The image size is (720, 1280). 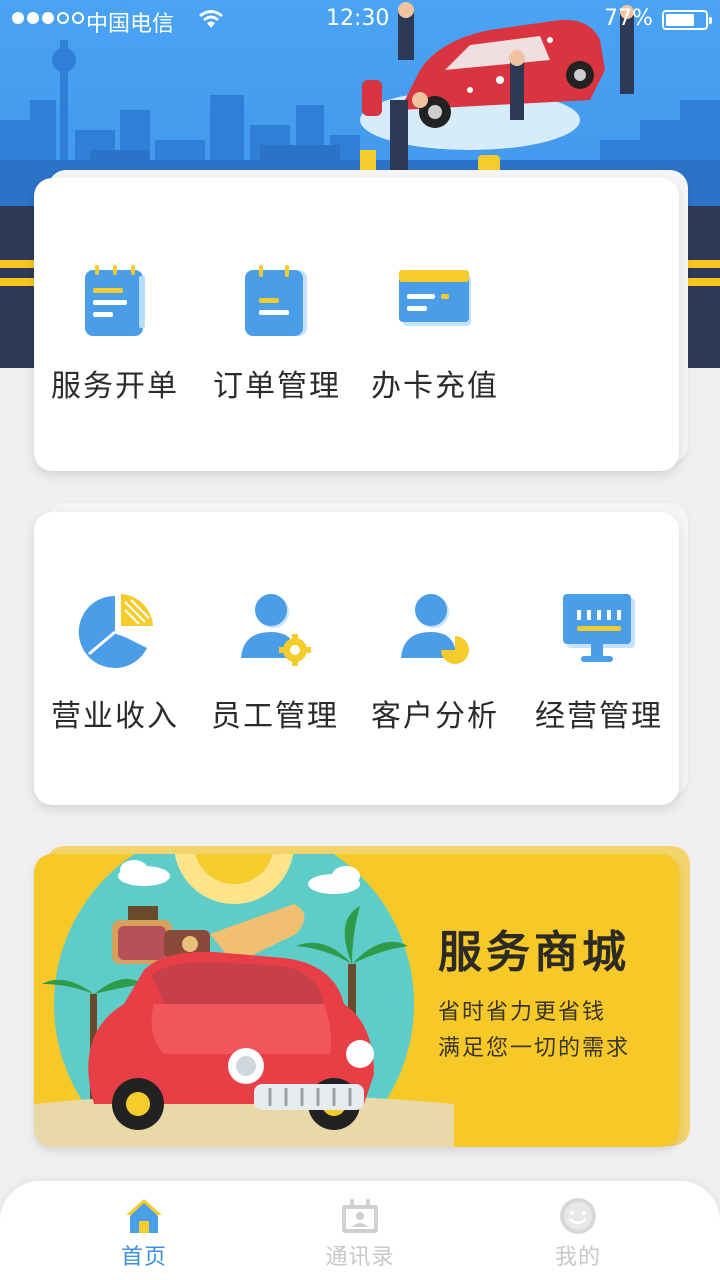 I want to click on mall-title: 服务商城, so click(x=534, y=952).